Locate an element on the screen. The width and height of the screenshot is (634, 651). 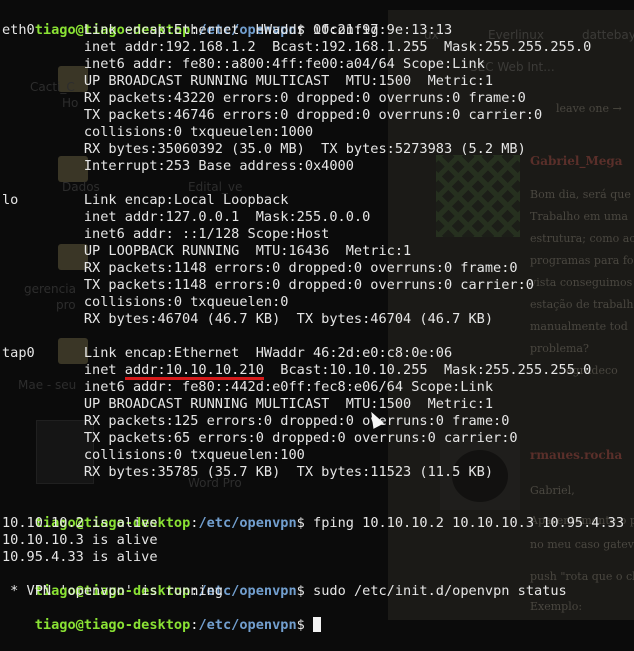
output-line: 10.10.10.2 is alive is located at coordinates (80, 523).